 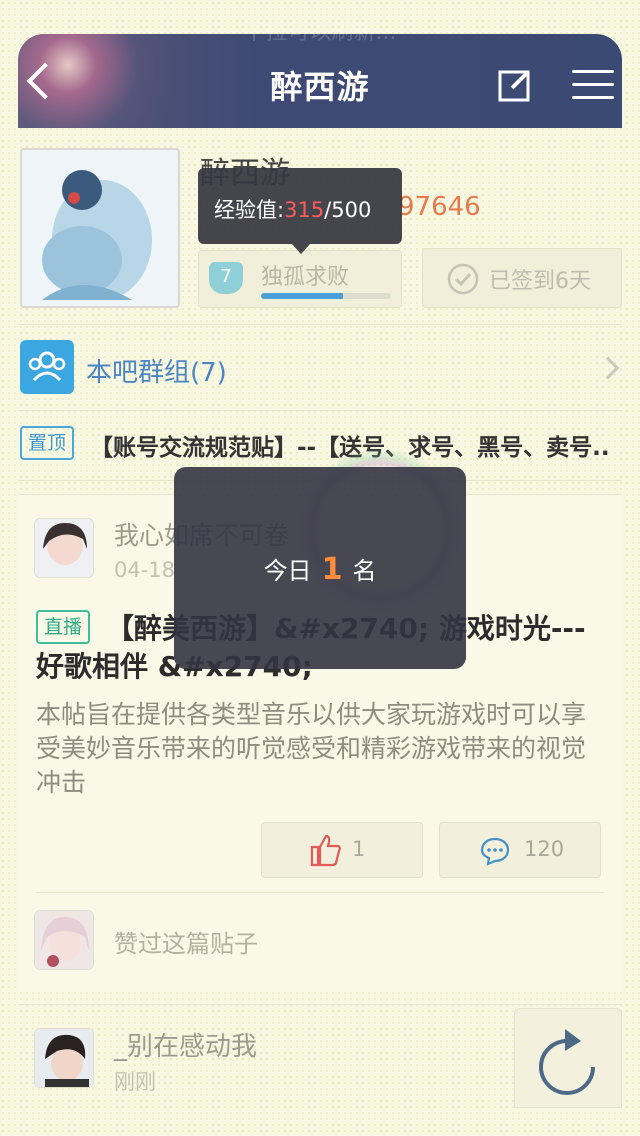 I want to click on group-icon, so click(x=47, y=367).